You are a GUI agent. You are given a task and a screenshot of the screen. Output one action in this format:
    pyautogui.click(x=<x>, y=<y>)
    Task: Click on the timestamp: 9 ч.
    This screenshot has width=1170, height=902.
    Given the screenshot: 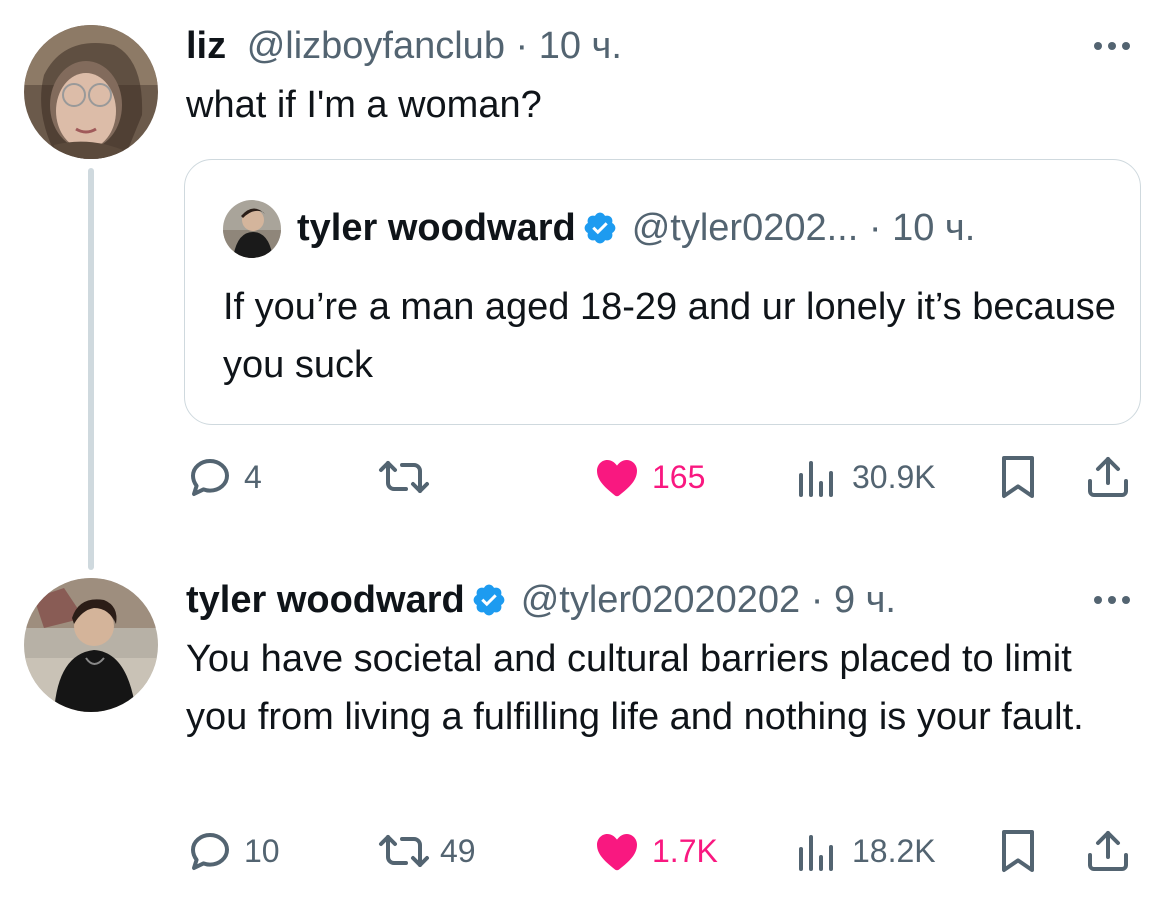 What is the action you would take?
    pyautogui.click(x=865, y=600)
    